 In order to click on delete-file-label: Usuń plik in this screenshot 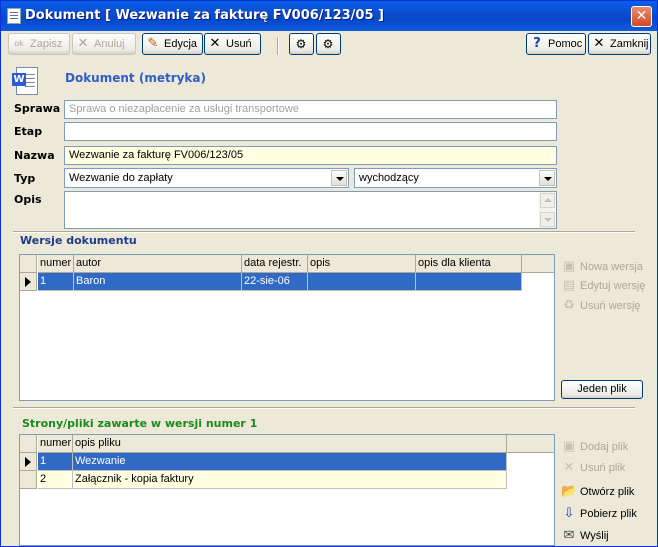, I will do `click(603, 468)`.